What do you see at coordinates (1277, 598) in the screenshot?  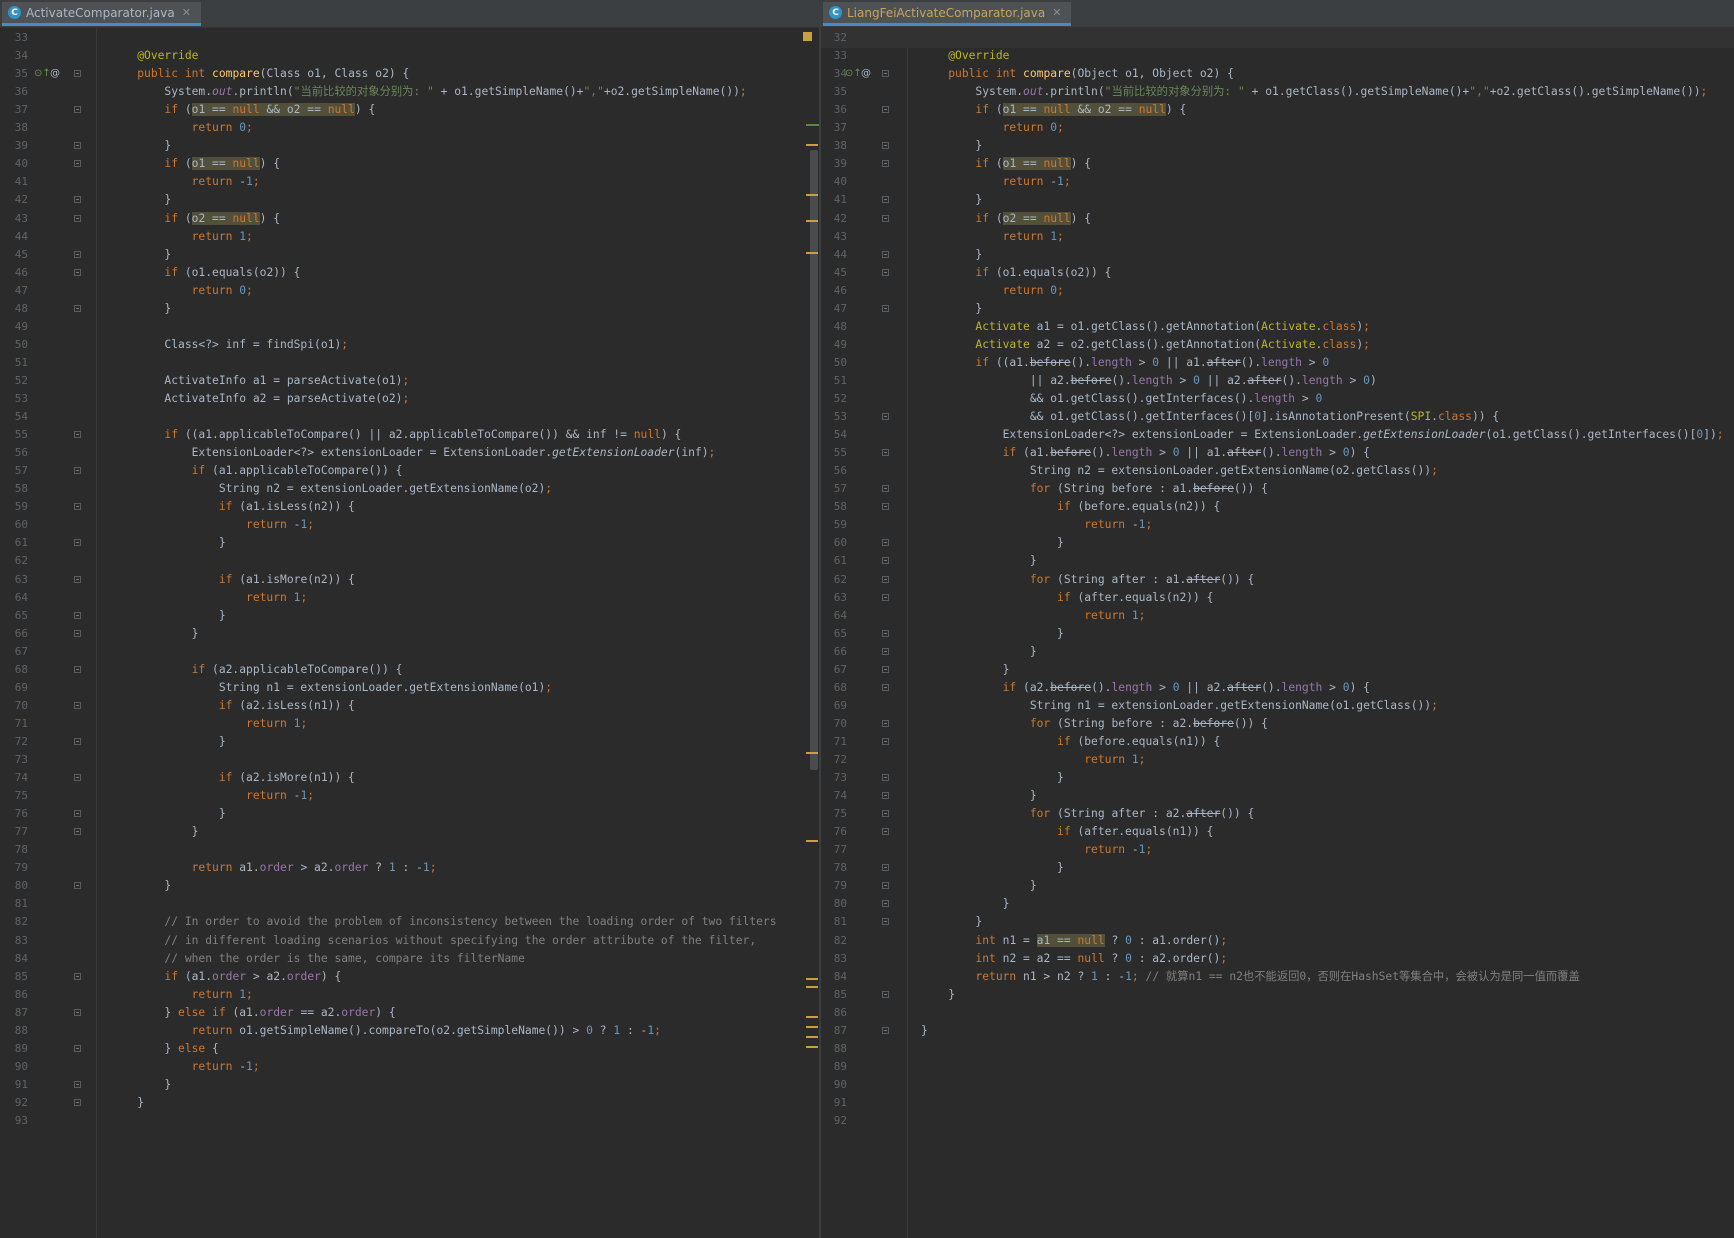 I see `code-line: 63 if (after.equals(n2)) {` at bounding box center [1277, 598].